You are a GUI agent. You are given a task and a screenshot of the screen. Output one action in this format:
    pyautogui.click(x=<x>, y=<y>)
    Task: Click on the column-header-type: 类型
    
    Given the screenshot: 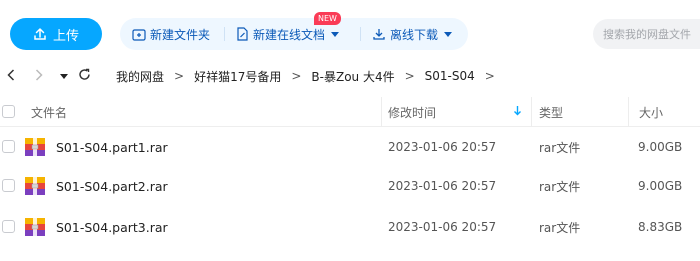 What is the action you would take?
    pyautogui.click(x=551, y=112)
    